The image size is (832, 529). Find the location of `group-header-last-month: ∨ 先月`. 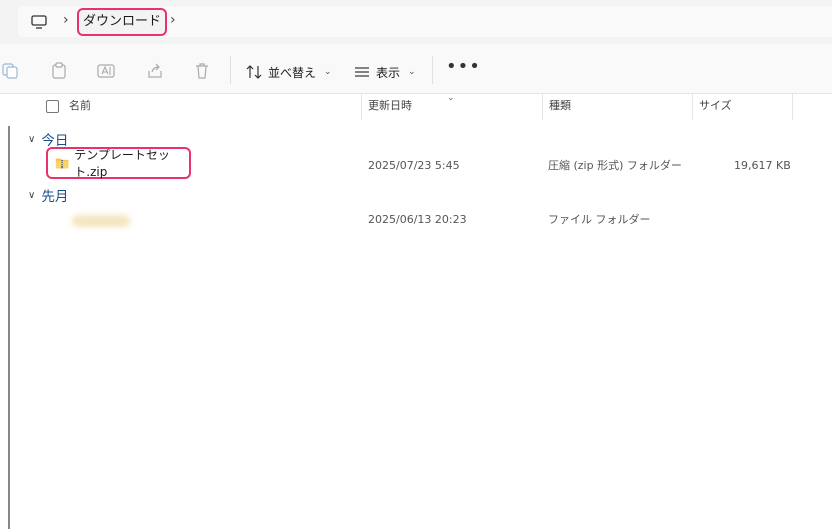

group-header-last-month: ∨ 先月 is located at coordinates (48, 195).